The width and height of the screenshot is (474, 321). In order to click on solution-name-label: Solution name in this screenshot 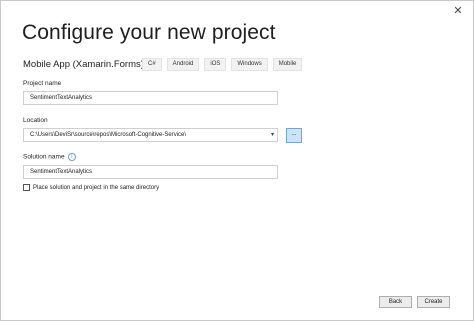, I will do `click(44, 157)`.